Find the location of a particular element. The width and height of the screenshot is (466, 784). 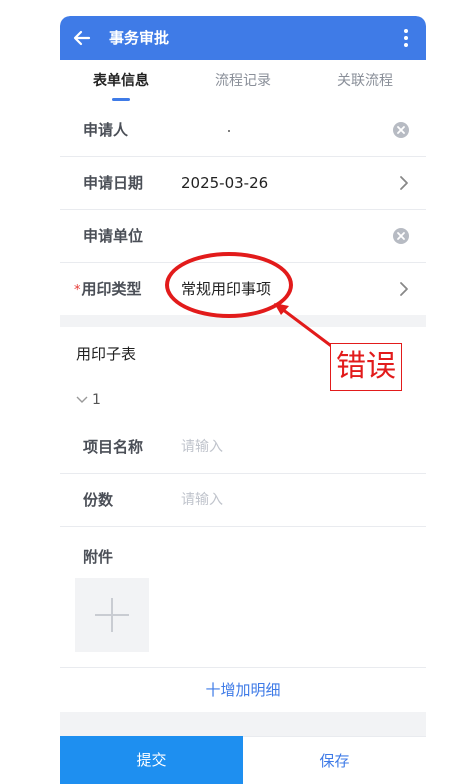

bottom-action-bar: 提交 保存 is located at coordinates (243, 760).